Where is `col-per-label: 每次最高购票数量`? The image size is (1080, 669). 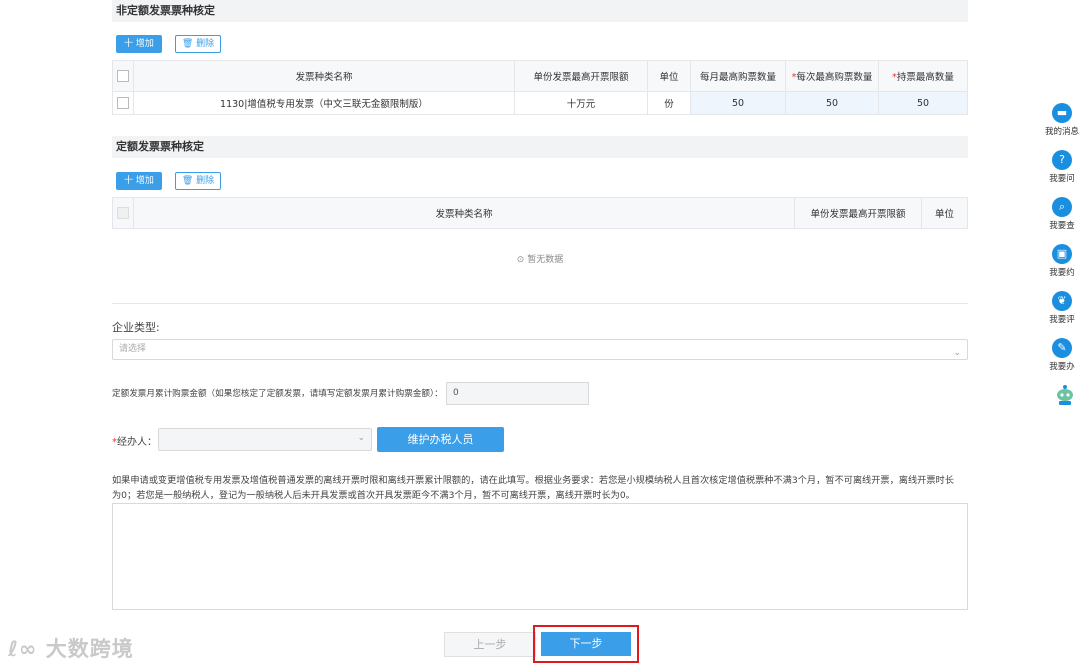 col-per-label: 每次最高购票数量 is located at coordinates (834, 77).